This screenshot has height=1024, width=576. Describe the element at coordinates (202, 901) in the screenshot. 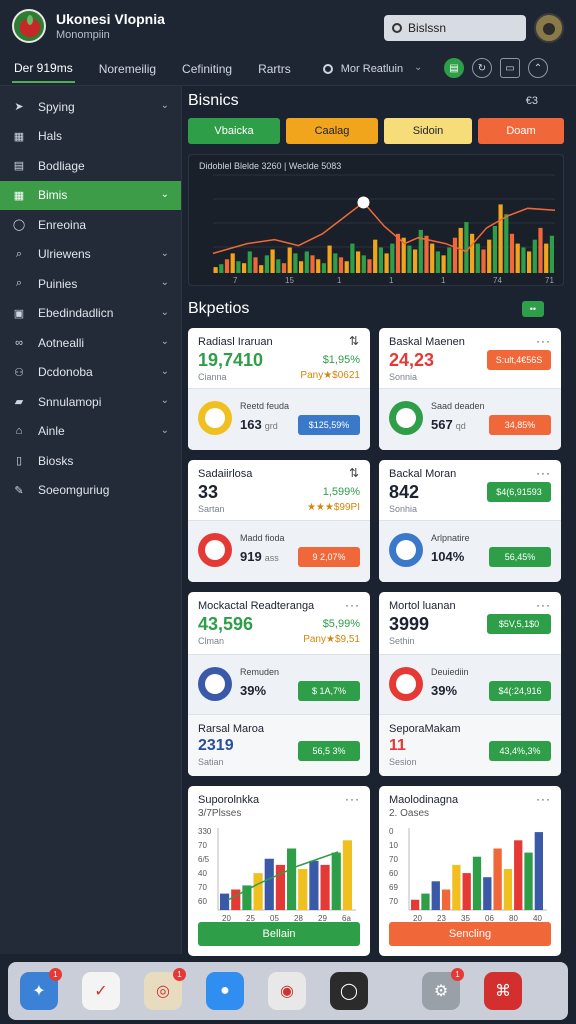

I see `y-tick-label: 60` at that location.